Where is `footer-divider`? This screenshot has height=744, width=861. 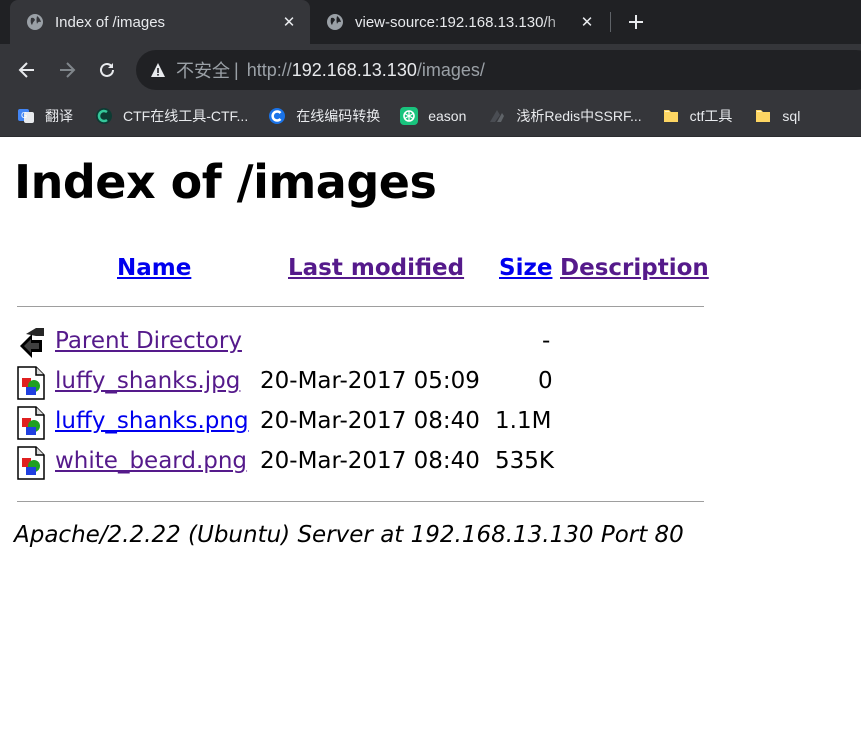 footer-divider is located at coordinates (360, 501).